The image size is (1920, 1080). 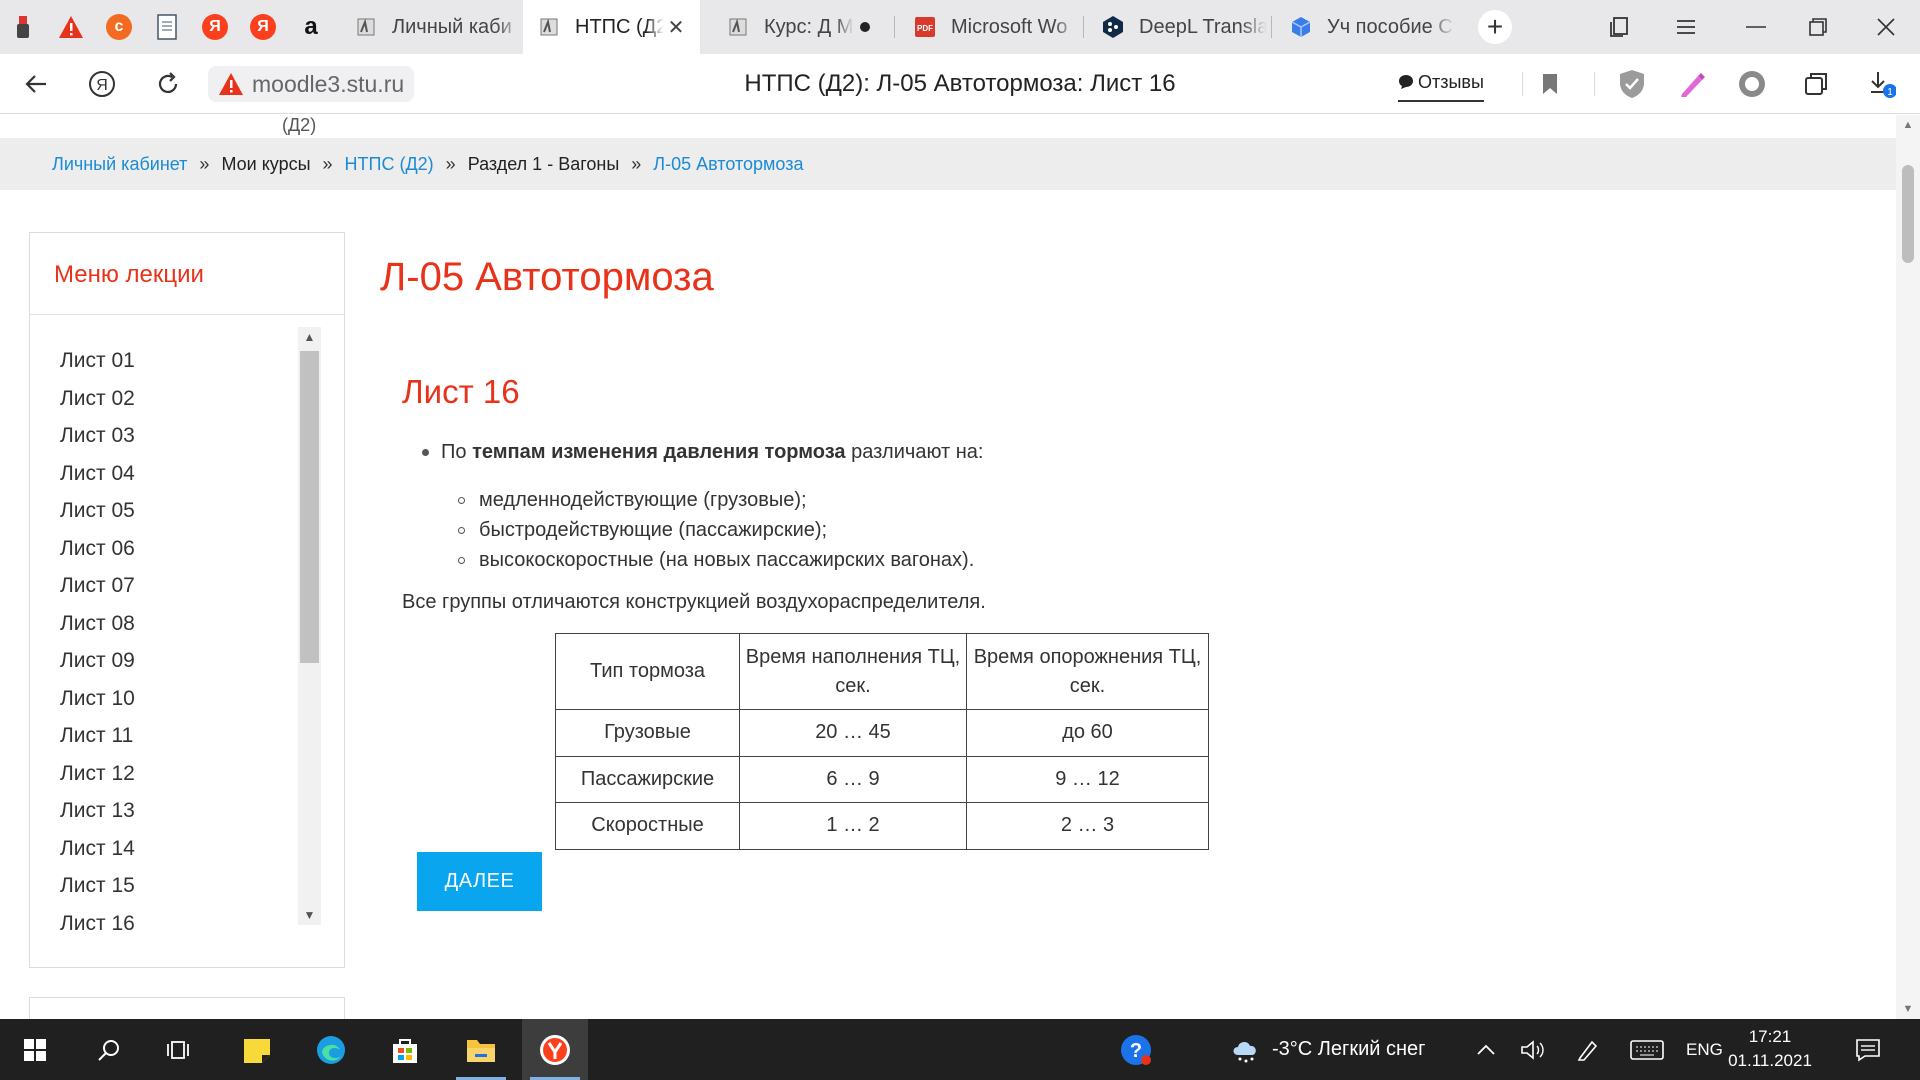 I want to click on yandex-browser-icon, so click(x=555, y=1049).